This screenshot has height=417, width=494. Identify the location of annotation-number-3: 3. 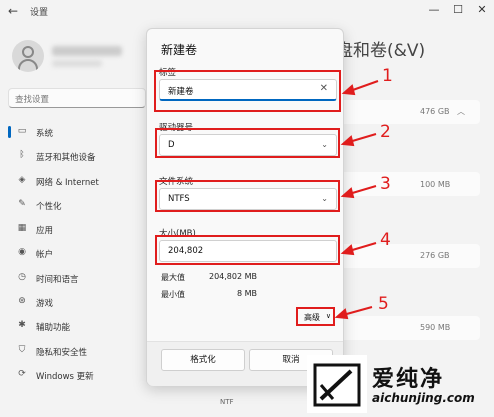
(385, 184).